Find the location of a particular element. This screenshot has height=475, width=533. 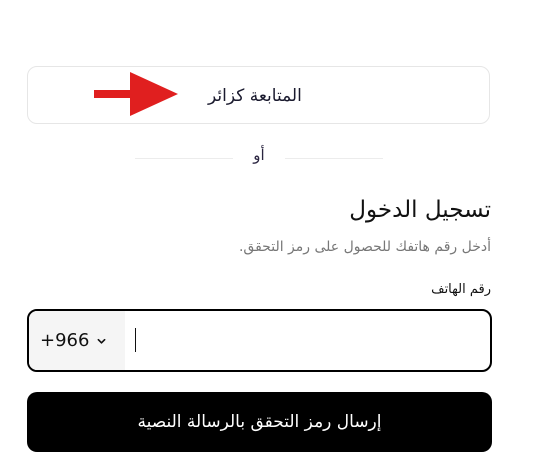

phone-field: +966 is located at coordinates (259, 340).